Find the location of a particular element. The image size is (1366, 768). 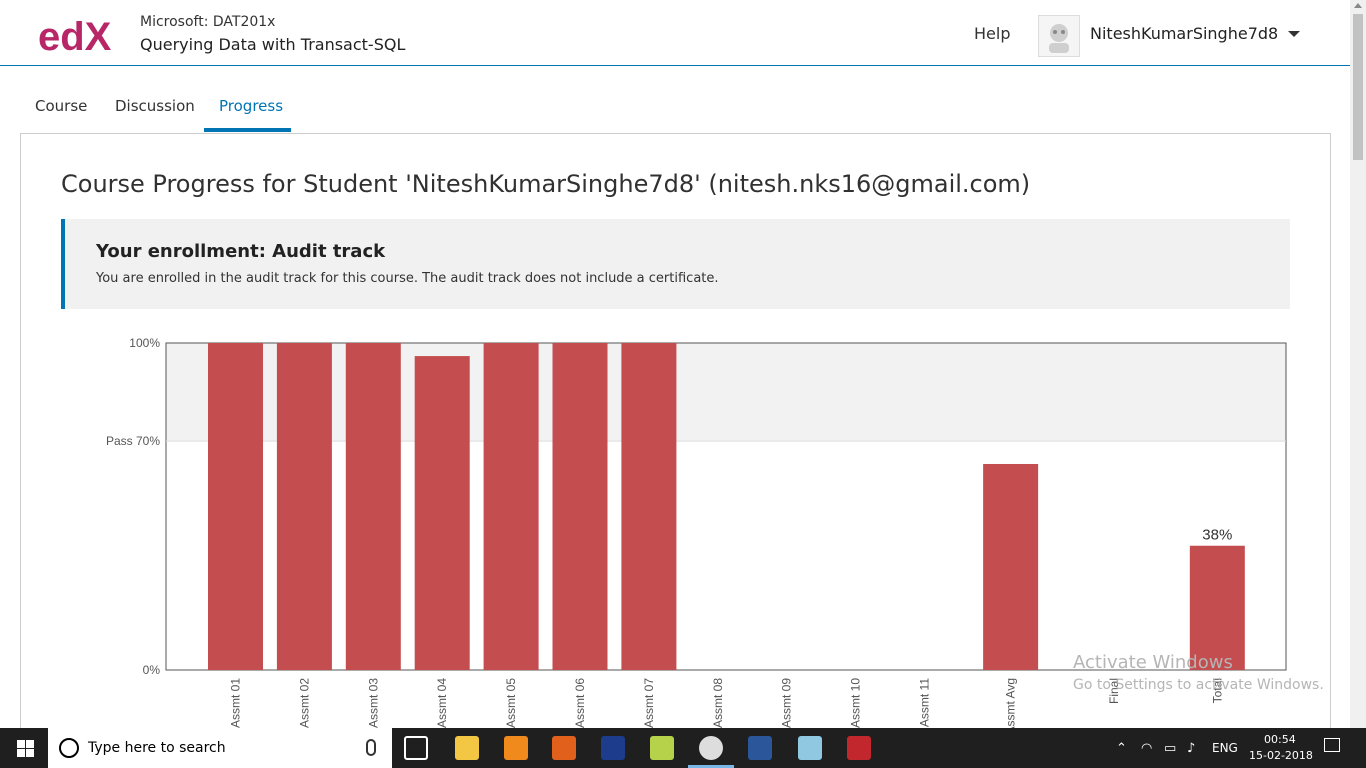

x-tick-label: Assmt 03 is located at coordinates (373, 703).